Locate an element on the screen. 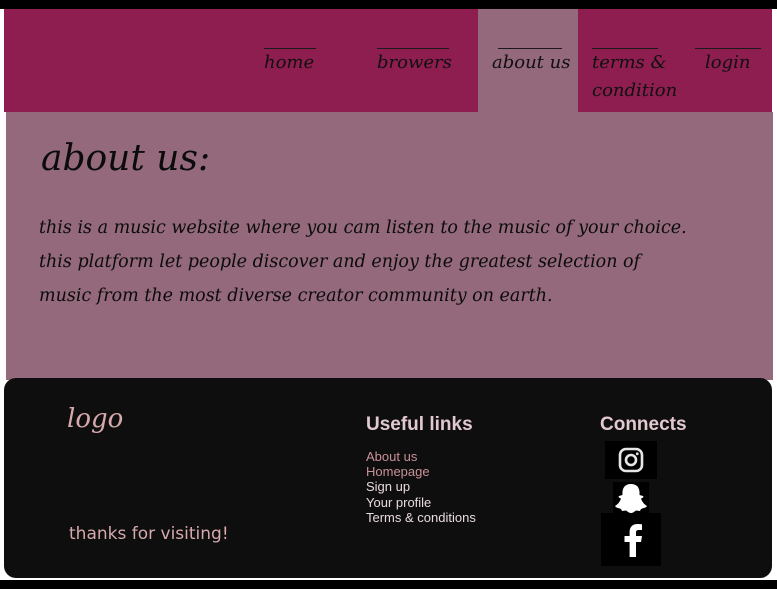 The image size is (777, 589). connects-heading: Connects is located at coordinates (643, 424).